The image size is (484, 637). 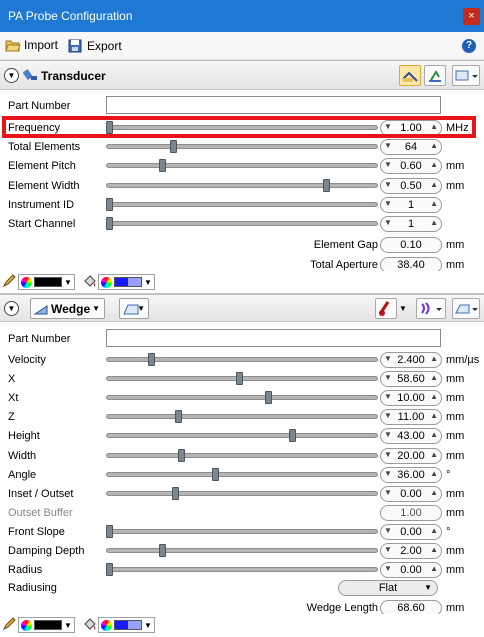 I want to click on wedge-dropdown: Wedge ▼, so click(x=67, y=308).